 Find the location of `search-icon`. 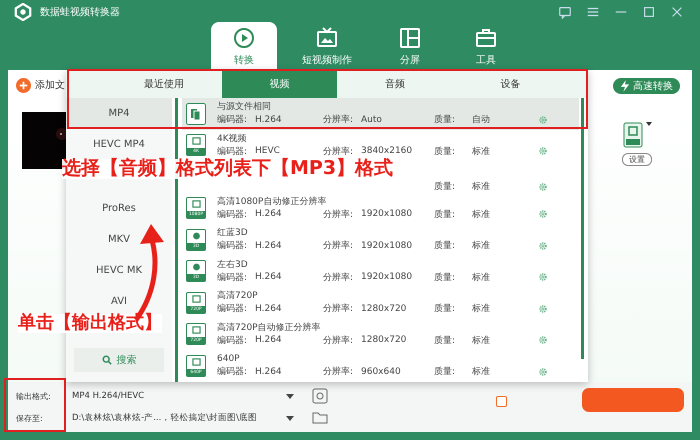

search-icon is located at coordinates (107, 360).